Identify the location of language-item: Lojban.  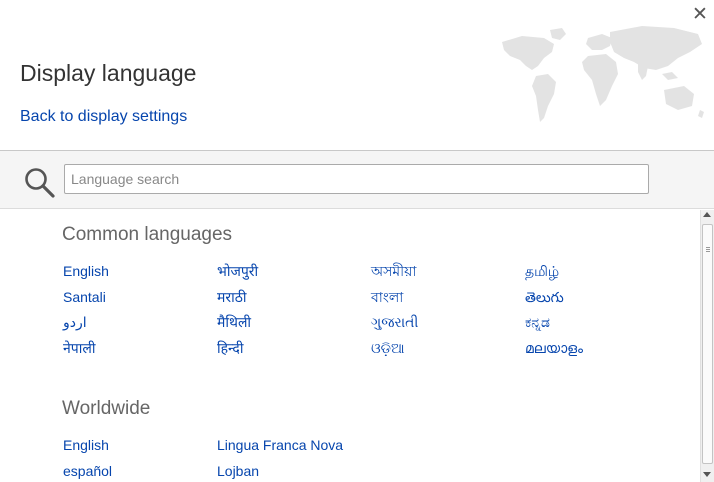
(238, 471).